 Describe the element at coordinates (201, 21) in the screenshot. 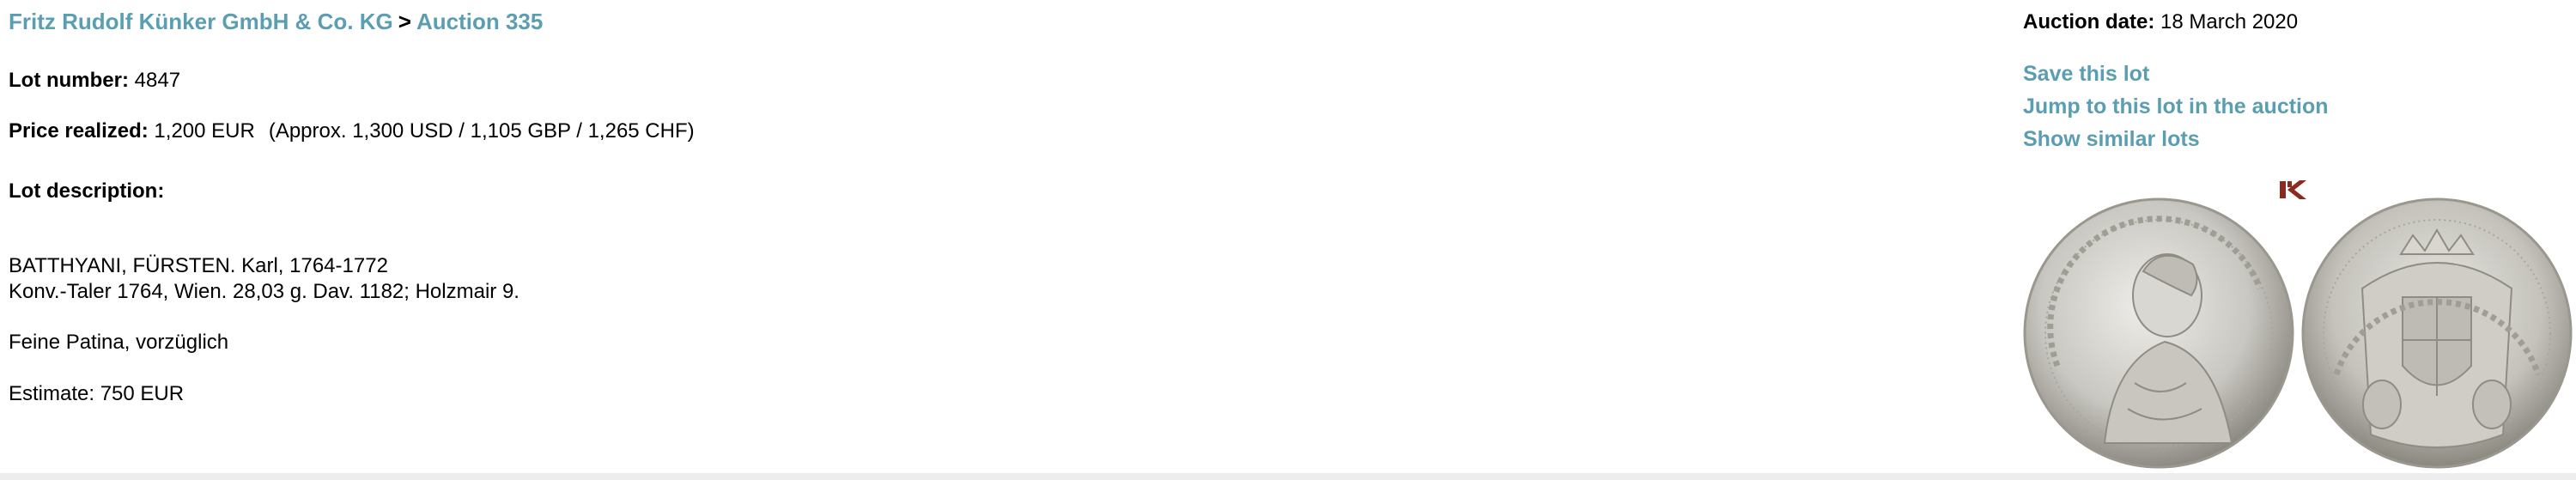

I see `breadcrumb-house-link: Fritz Rudolf Künker GmbH & Co. KG` at that location.